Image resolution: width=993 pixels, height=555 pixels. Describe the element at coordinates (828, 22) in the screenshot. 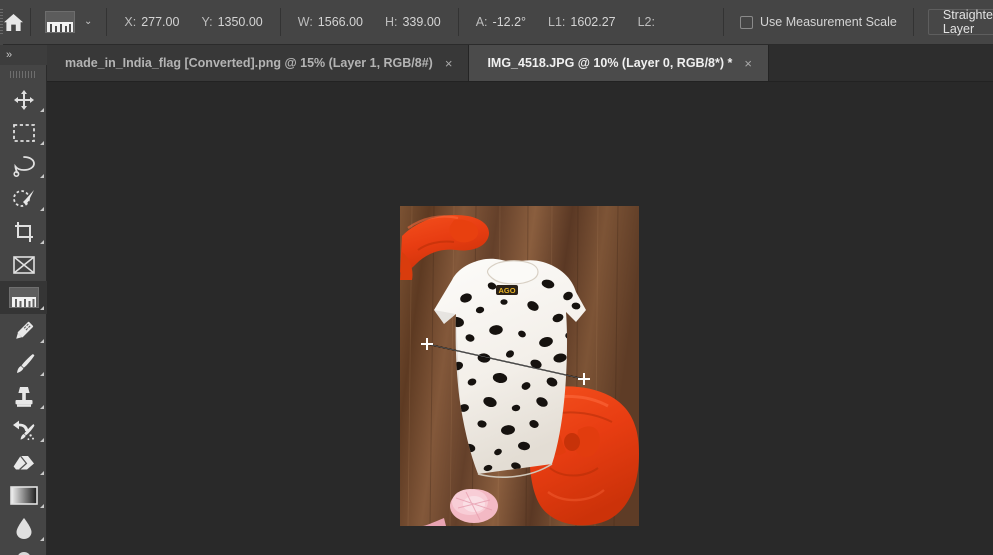

I see `use-measurement-scale-label: Use Measurement Scale` at that location.